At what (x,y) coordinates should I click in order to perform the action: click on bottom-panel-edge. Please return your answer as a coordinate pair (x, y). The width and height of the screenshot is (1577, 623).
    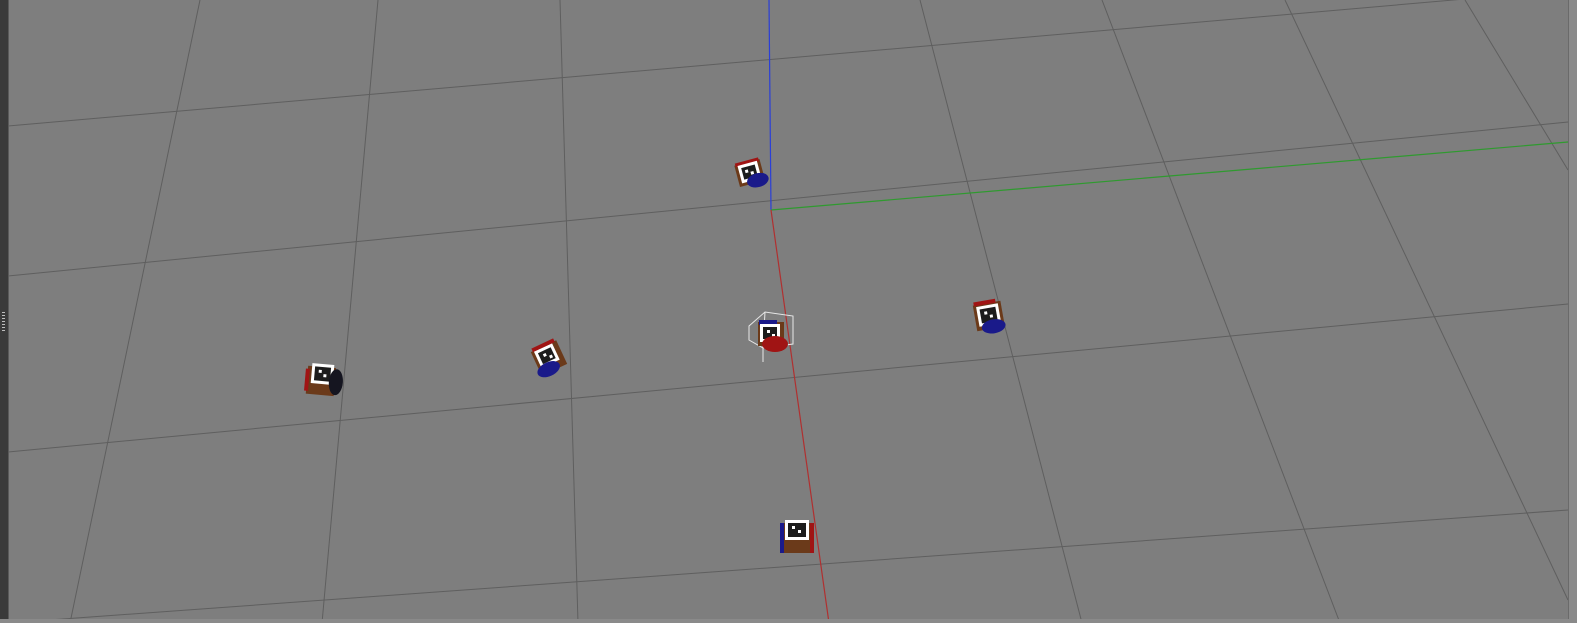
    Looking at the image, I should click on (788, 621).